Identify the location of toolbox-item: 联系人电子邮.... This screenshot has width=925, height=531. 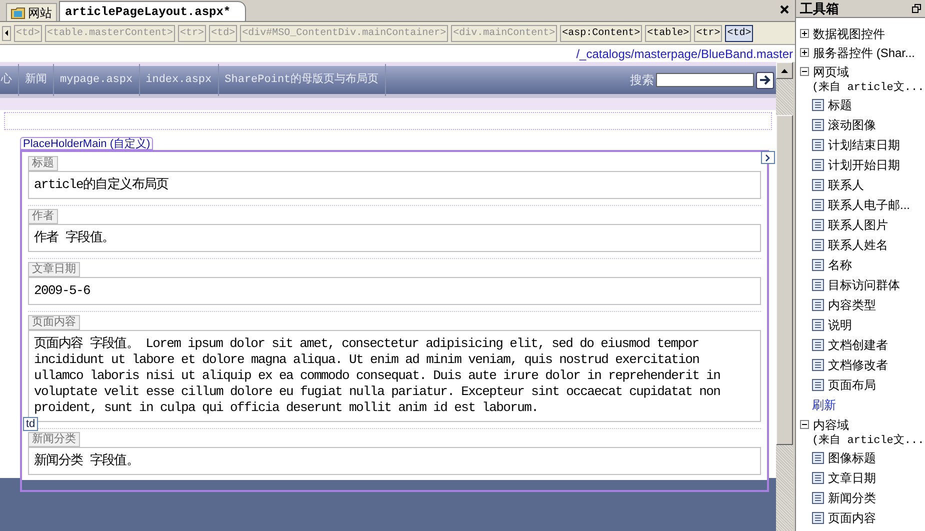
(862, 205).